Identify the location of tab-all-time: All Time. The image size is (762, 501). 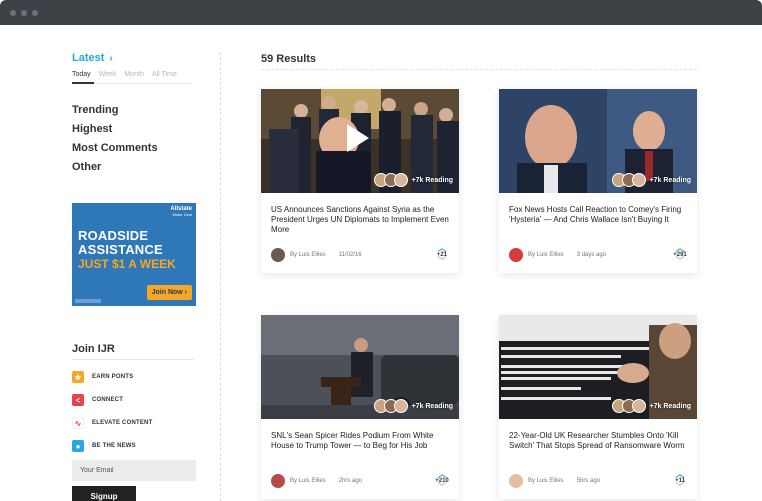
(164, 74).